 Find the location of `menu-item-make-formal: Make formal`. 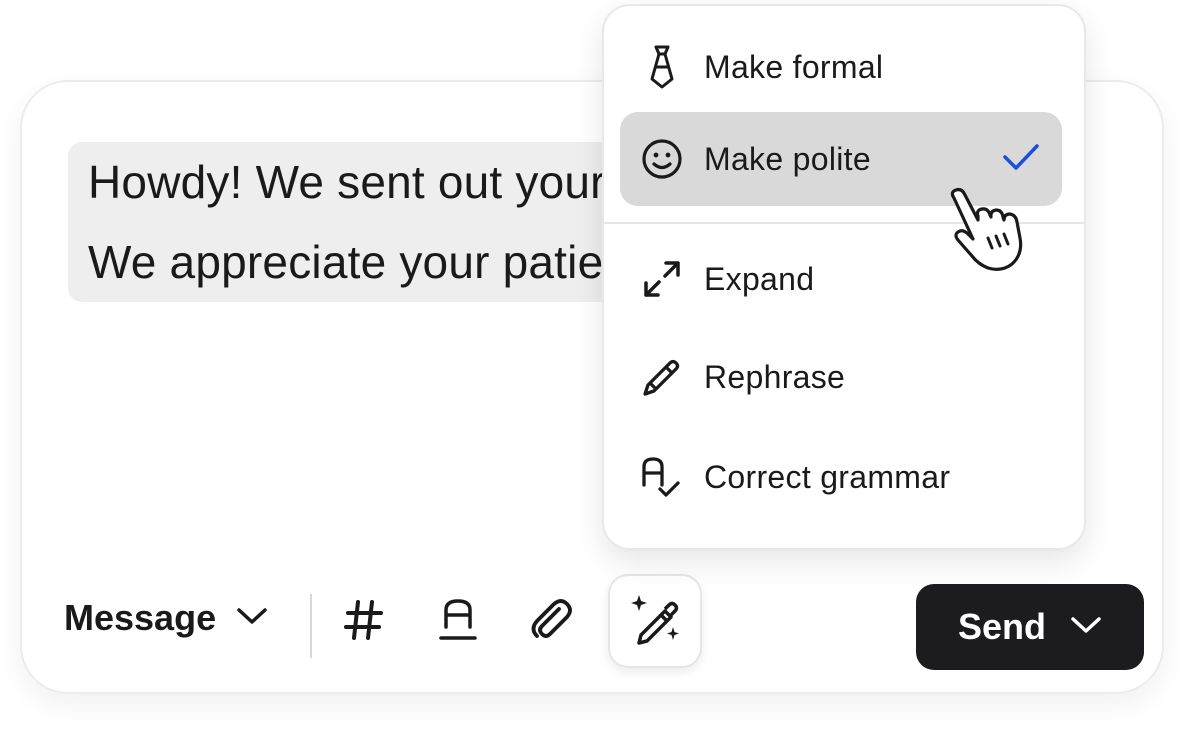

menu-item-make-formal: Make formal is located at coordinates (841, 67).